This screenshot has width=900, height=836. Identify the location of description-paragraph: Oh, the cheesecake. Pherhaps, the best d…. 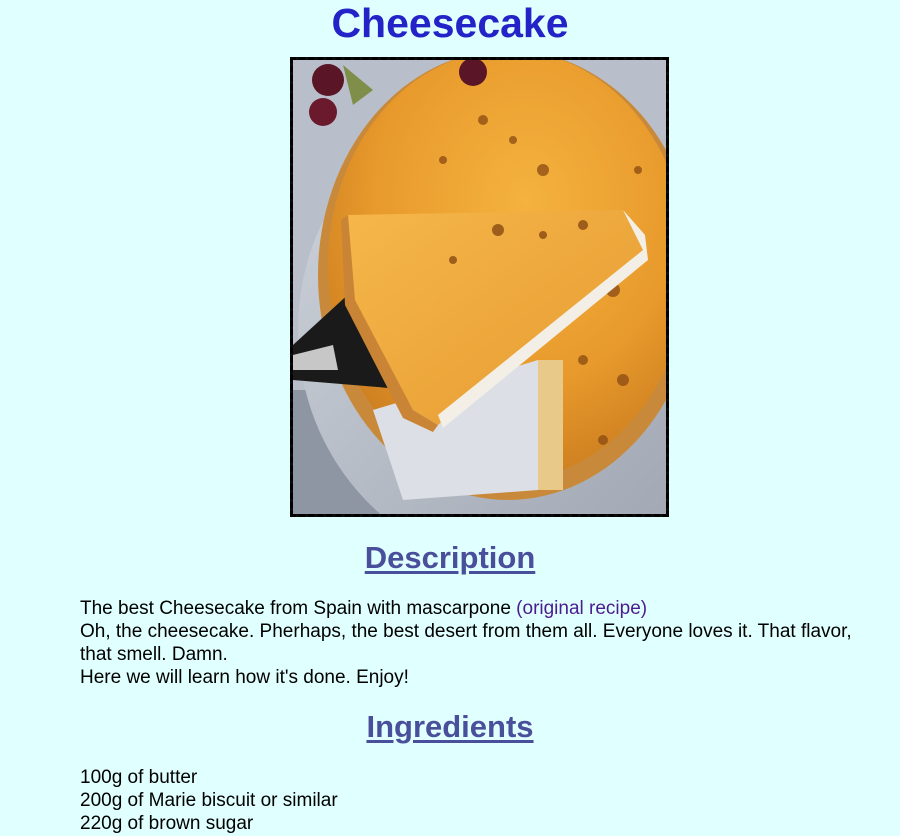
(466, 643).